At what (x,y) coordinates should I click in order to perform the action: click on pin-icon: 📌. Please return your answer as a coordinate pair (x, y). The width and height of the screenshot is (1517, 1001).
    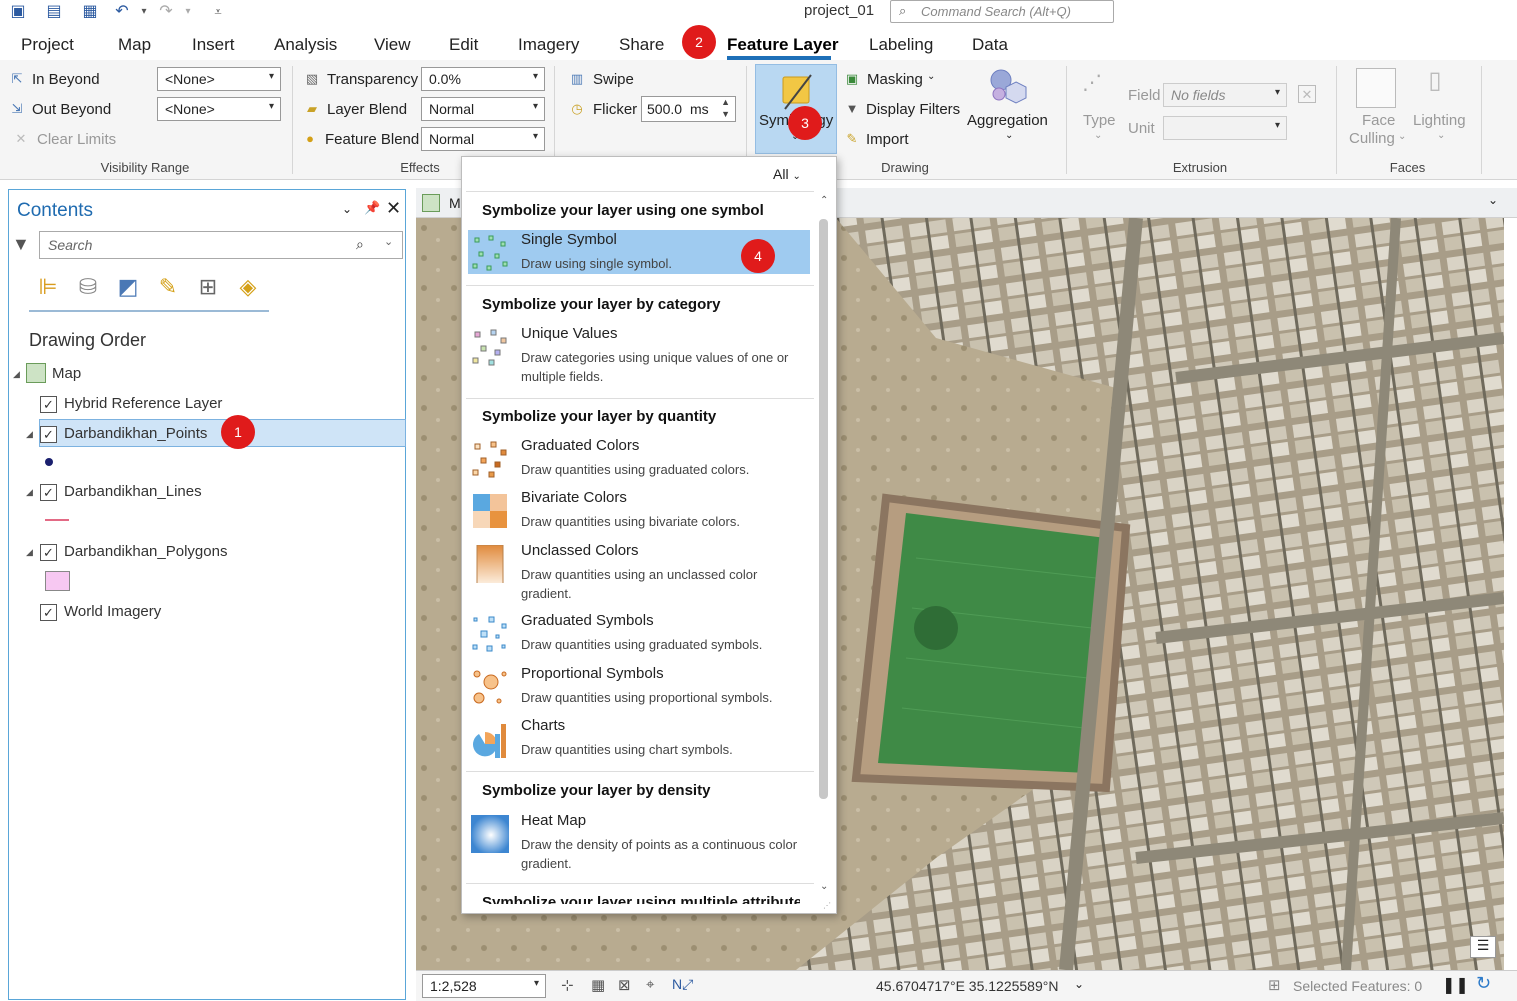
    Looking at the image, I should click on (372, 208).